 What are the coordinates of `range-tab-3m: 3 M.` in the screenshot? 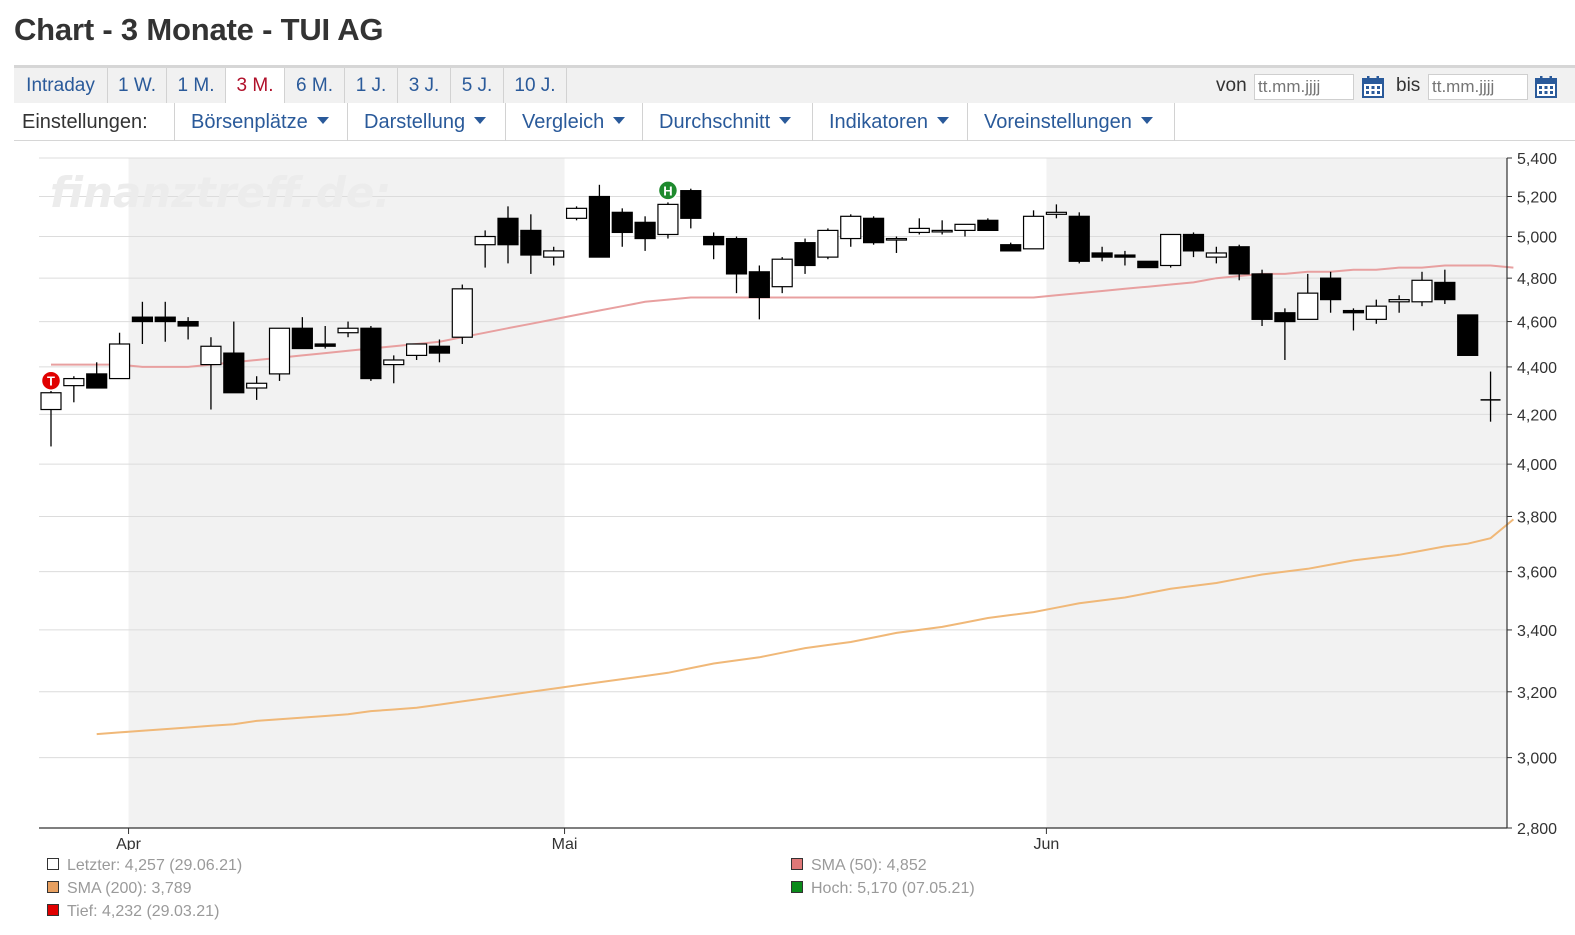 It's located at (255, 85).